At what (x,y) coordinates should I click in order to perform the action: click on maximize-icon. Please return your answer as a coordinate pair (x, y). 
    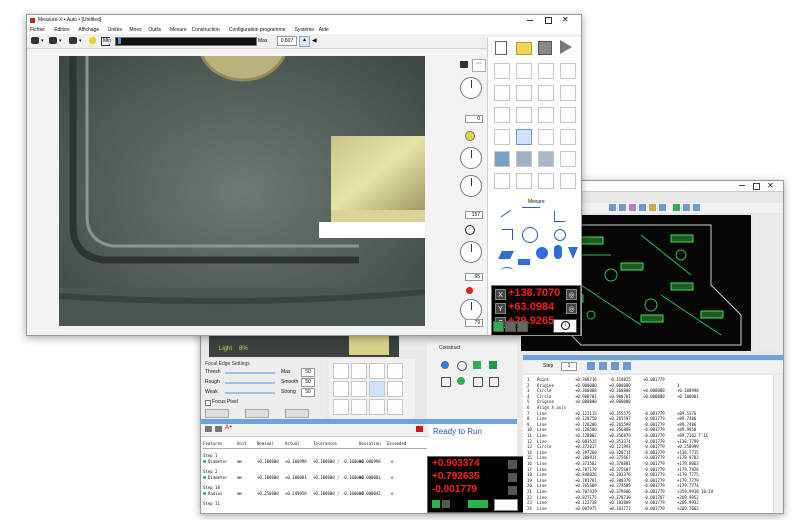
    Looking at the image, I should click on (548, 20).